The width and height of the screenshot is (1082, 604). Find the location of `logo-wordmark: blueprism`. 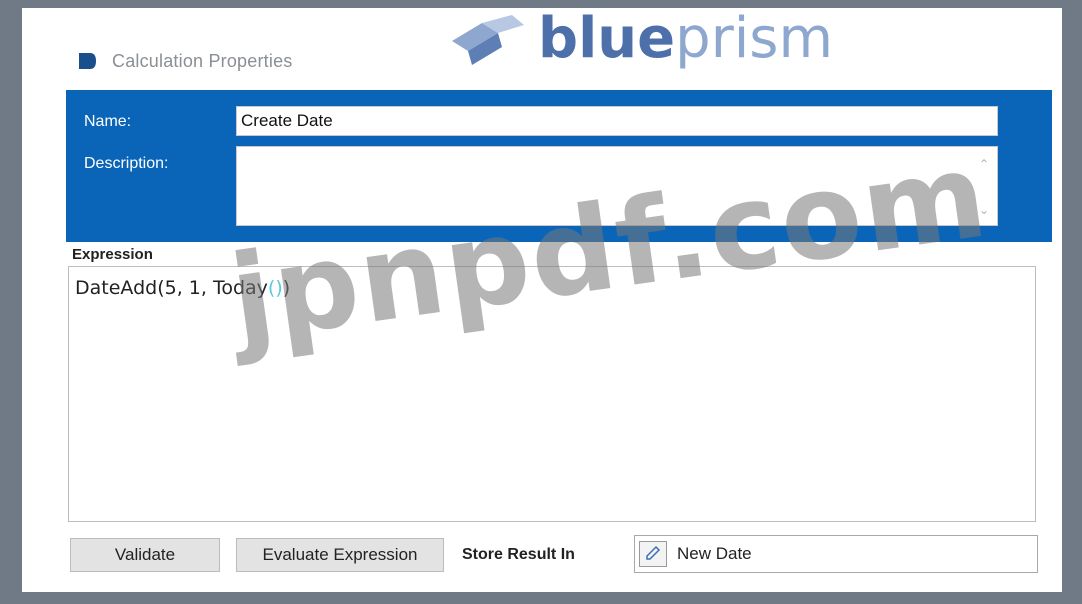

logo-wordmark: blueprism is located at coordinates (685, 39).